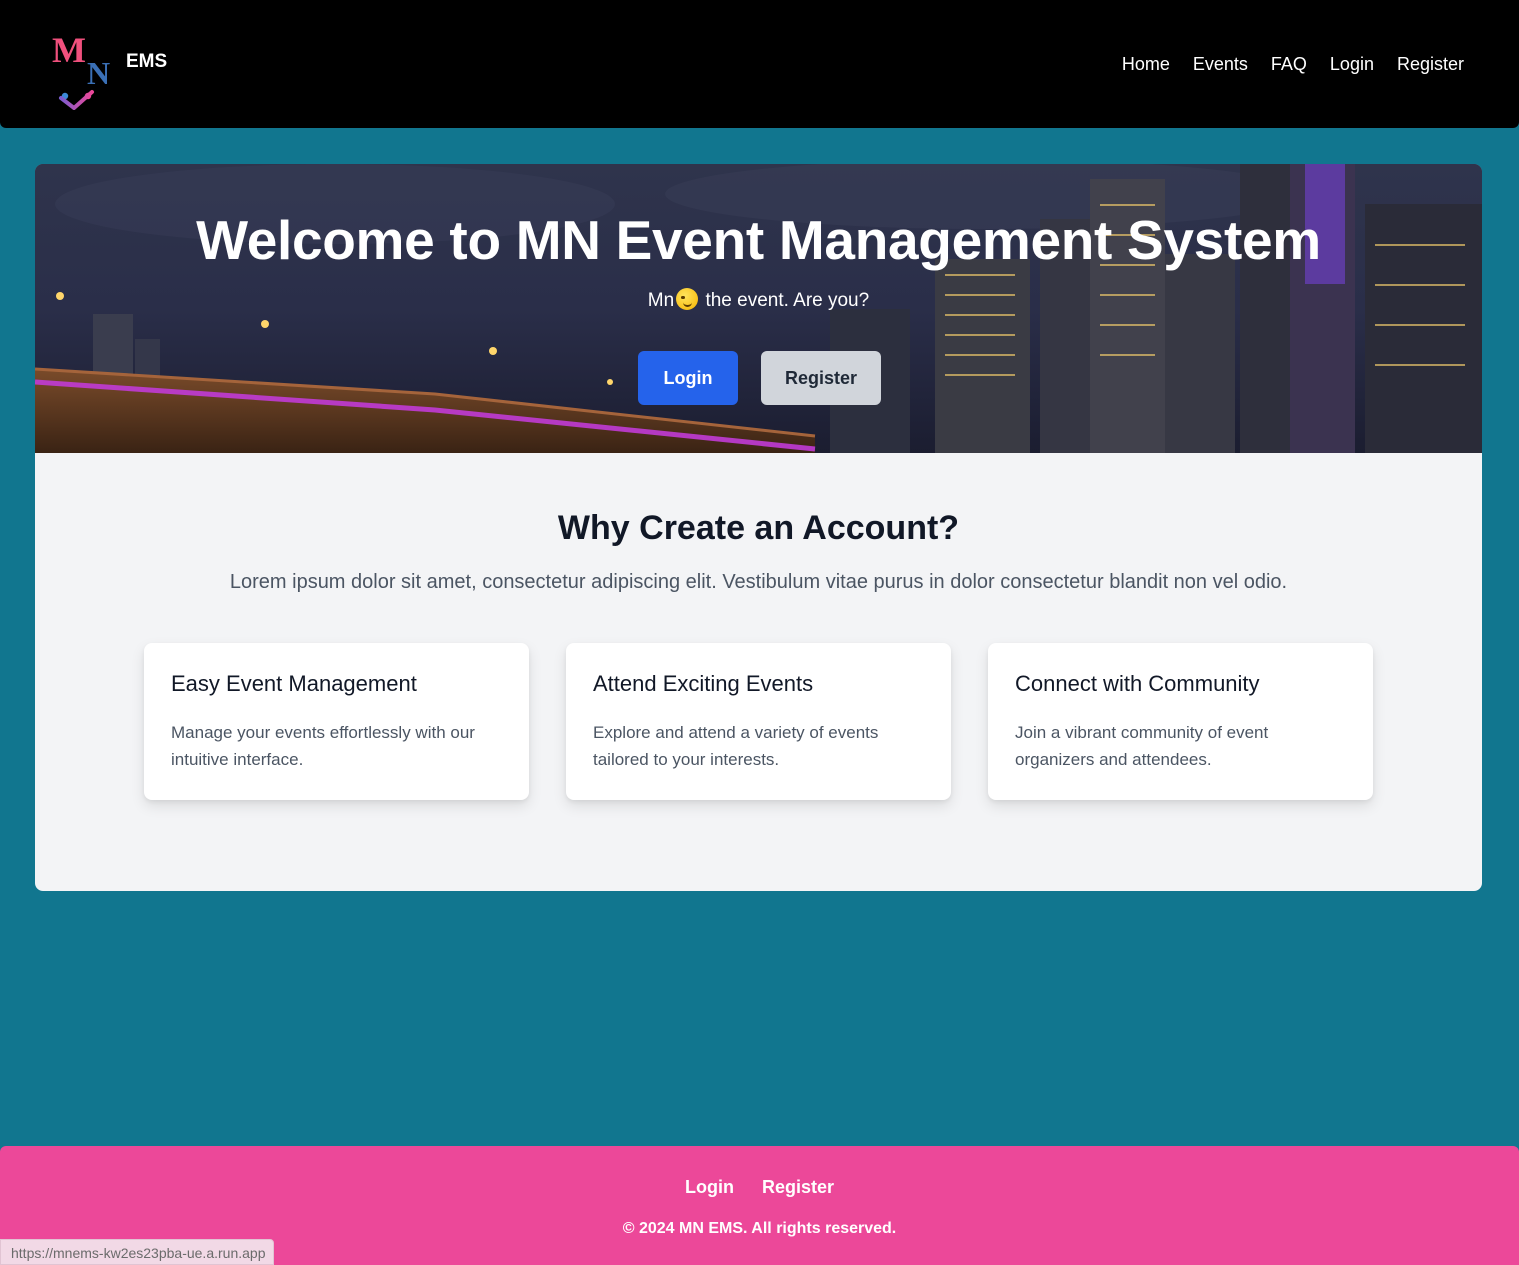  Describe the element at coordinates (758, 378) in the screenshot. I see `hero-buttons: Login Register` at that location.